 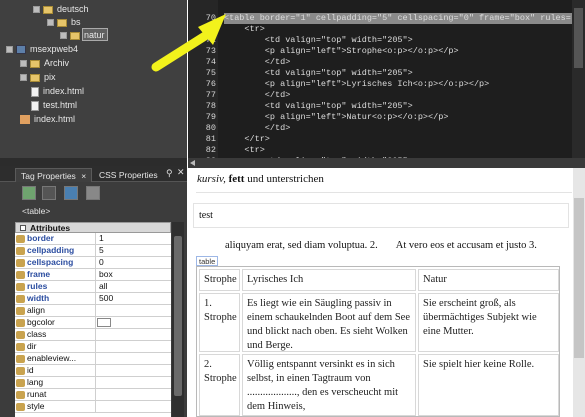 I want to click on table-cell: 1. Strophe, so click(x=219, y=322).